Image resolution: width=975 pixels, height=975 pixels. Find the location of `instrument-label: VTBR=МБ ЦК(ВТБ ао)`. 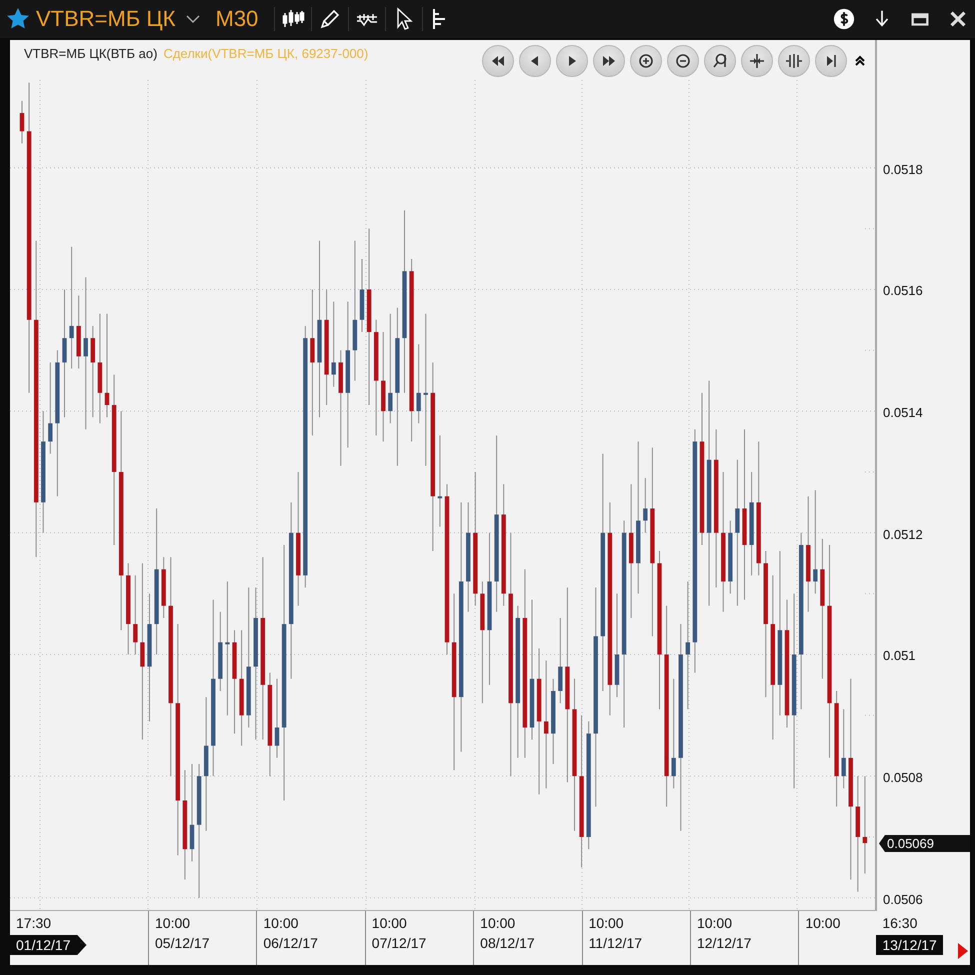

instrument-label: VTBR=МБ ЦК(ВТБ ао) is located at coordinates (91, 53).